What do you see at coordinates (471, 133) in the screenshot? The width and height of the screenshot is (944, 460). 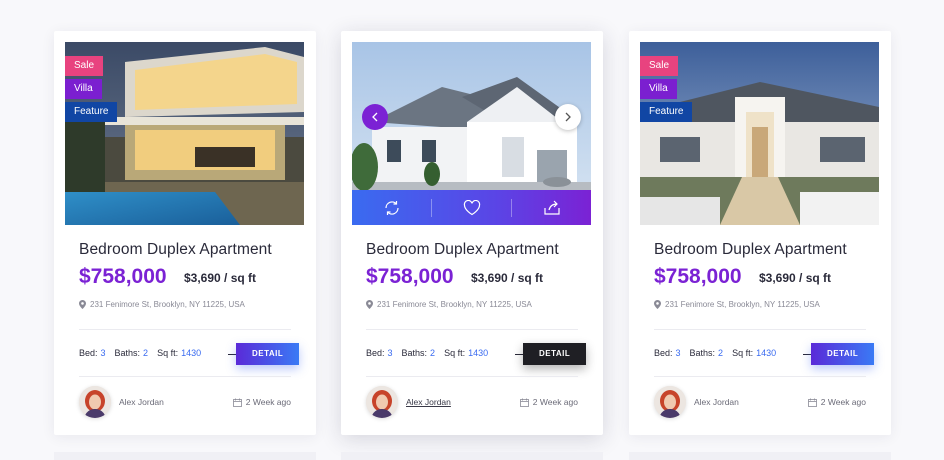 I see `property-photo` at bounding box center [471, 133].